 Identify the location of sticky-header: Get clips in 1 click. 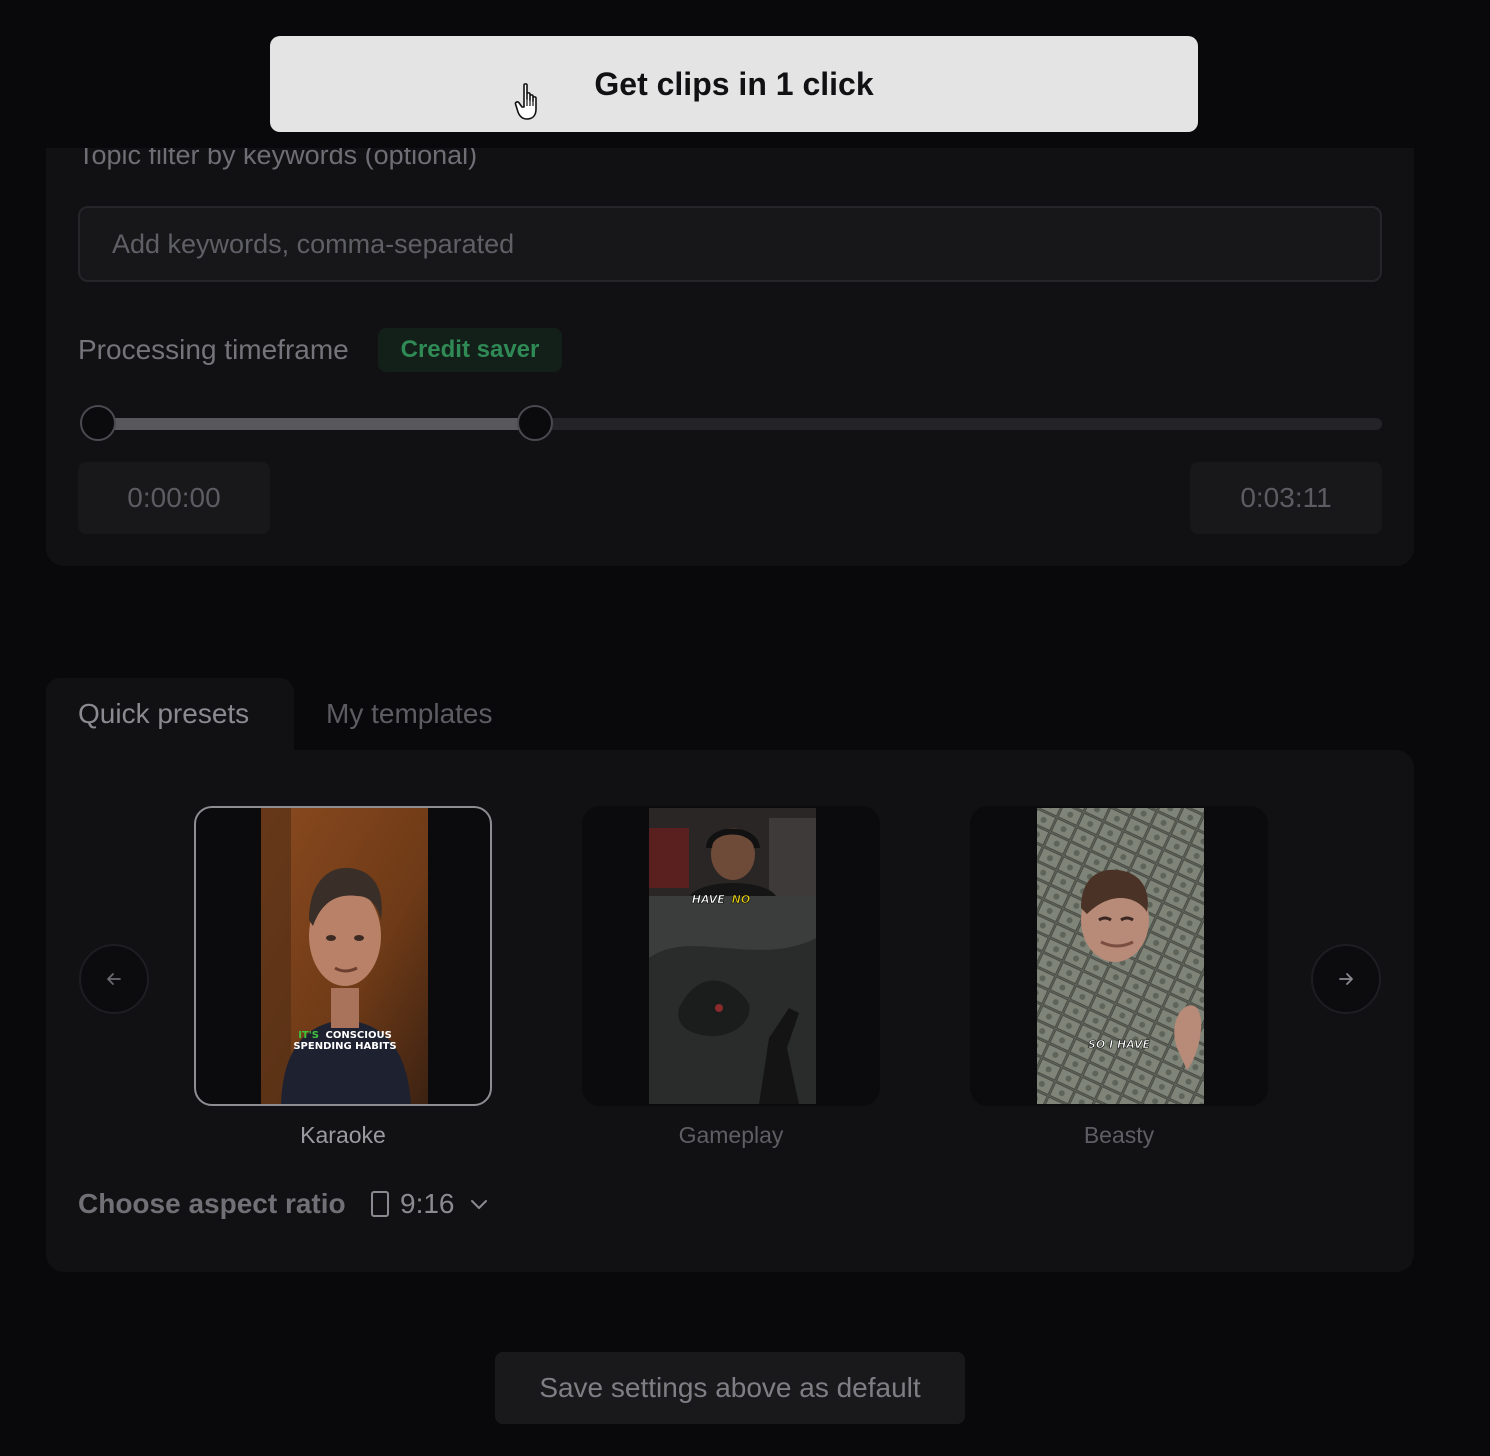
(745, 74).